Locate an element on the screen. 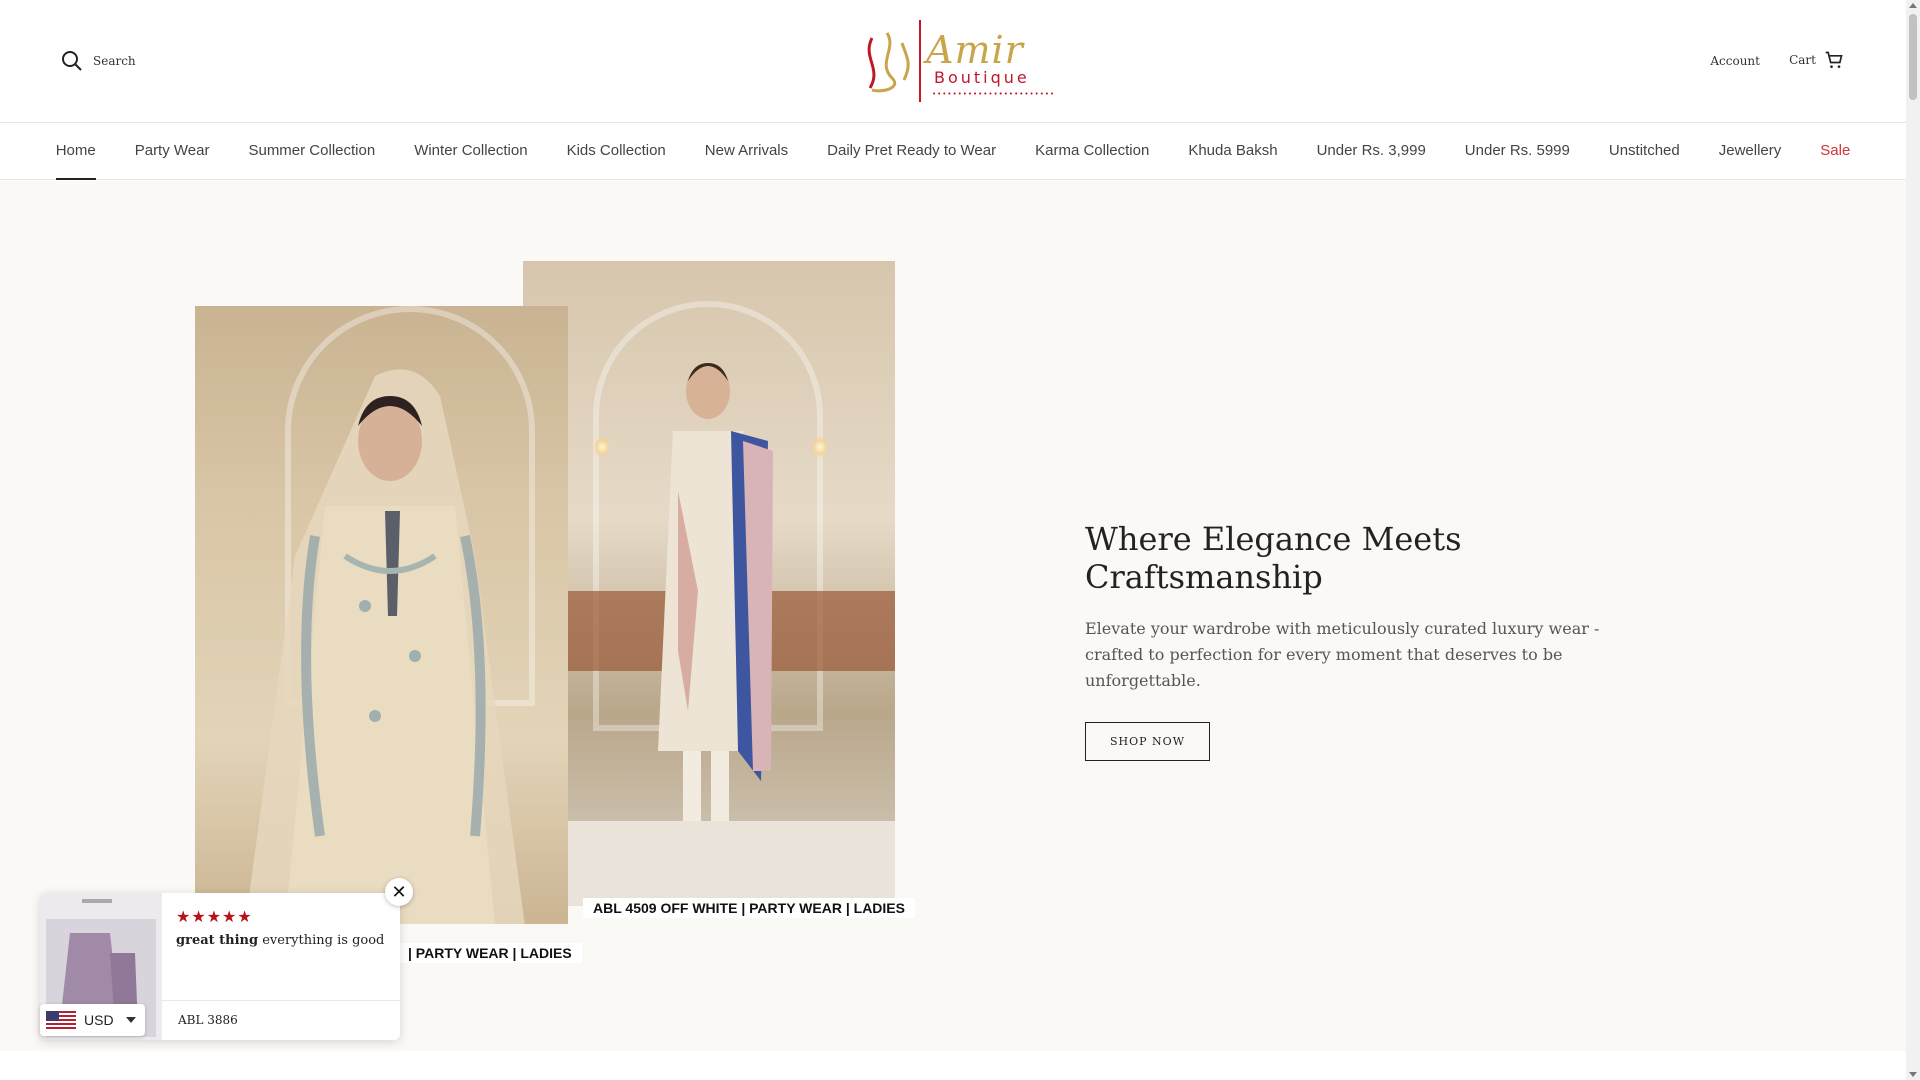 Image resolution: width=1920 pixels, height=1080 pixels. review-body: everything is good is located at coordinates (321, 940).